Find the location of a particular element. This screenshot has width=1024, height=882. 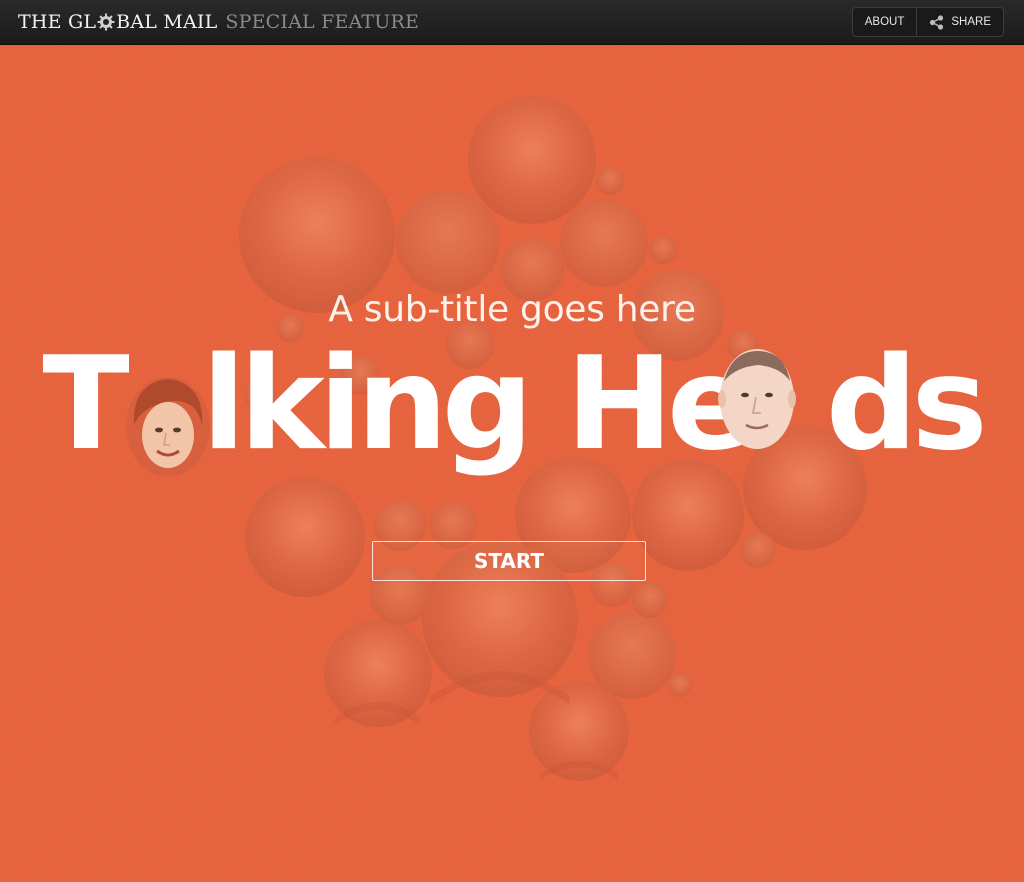

title-text-middle: lking He is located at coordinates (477, 404).